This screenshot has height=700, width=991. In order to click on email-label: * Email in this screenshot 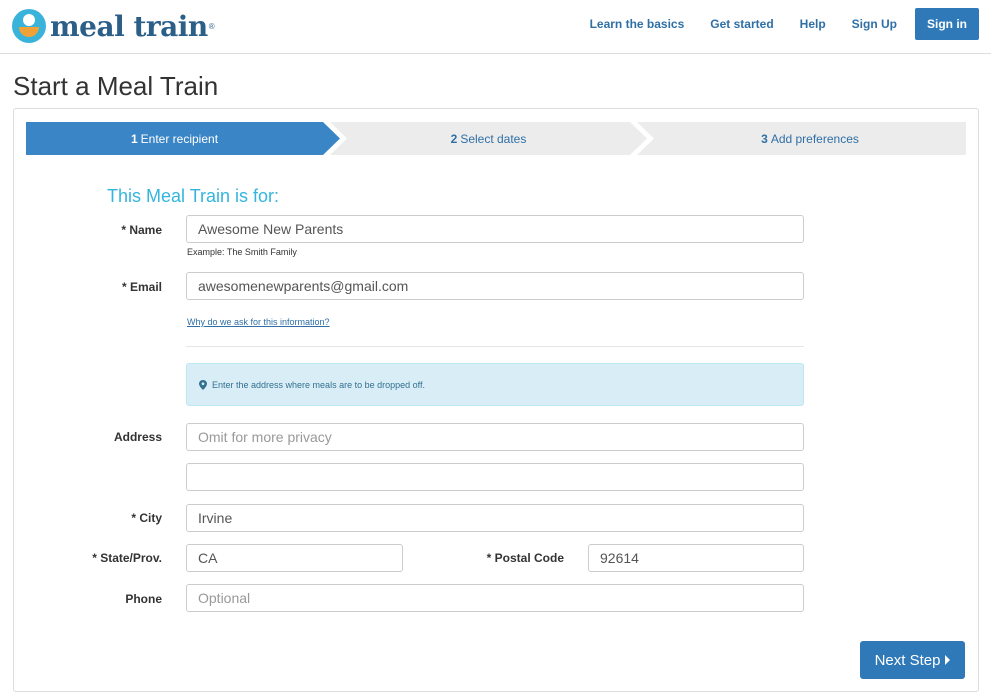, I will do `click(141, 287)`.